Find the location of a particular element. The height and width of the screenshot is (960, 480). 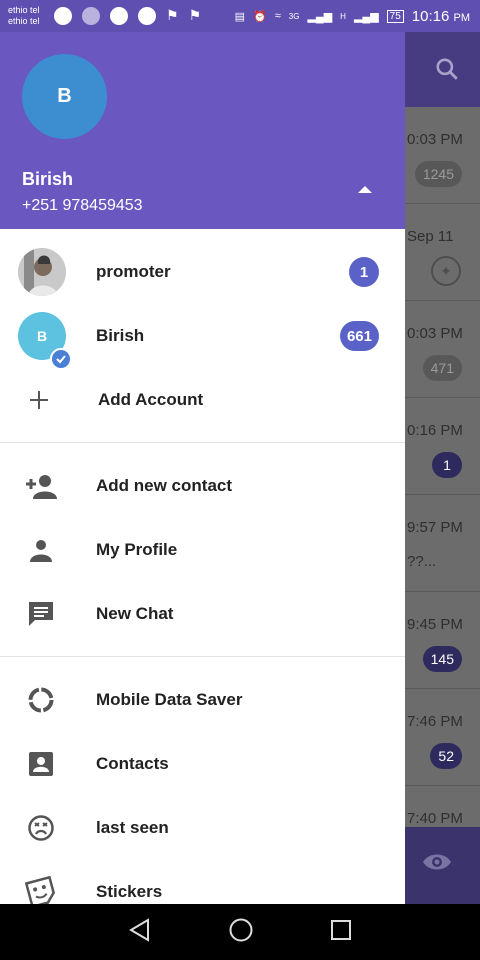

clock: 10:16 PM is located at coordinates (441, 16).